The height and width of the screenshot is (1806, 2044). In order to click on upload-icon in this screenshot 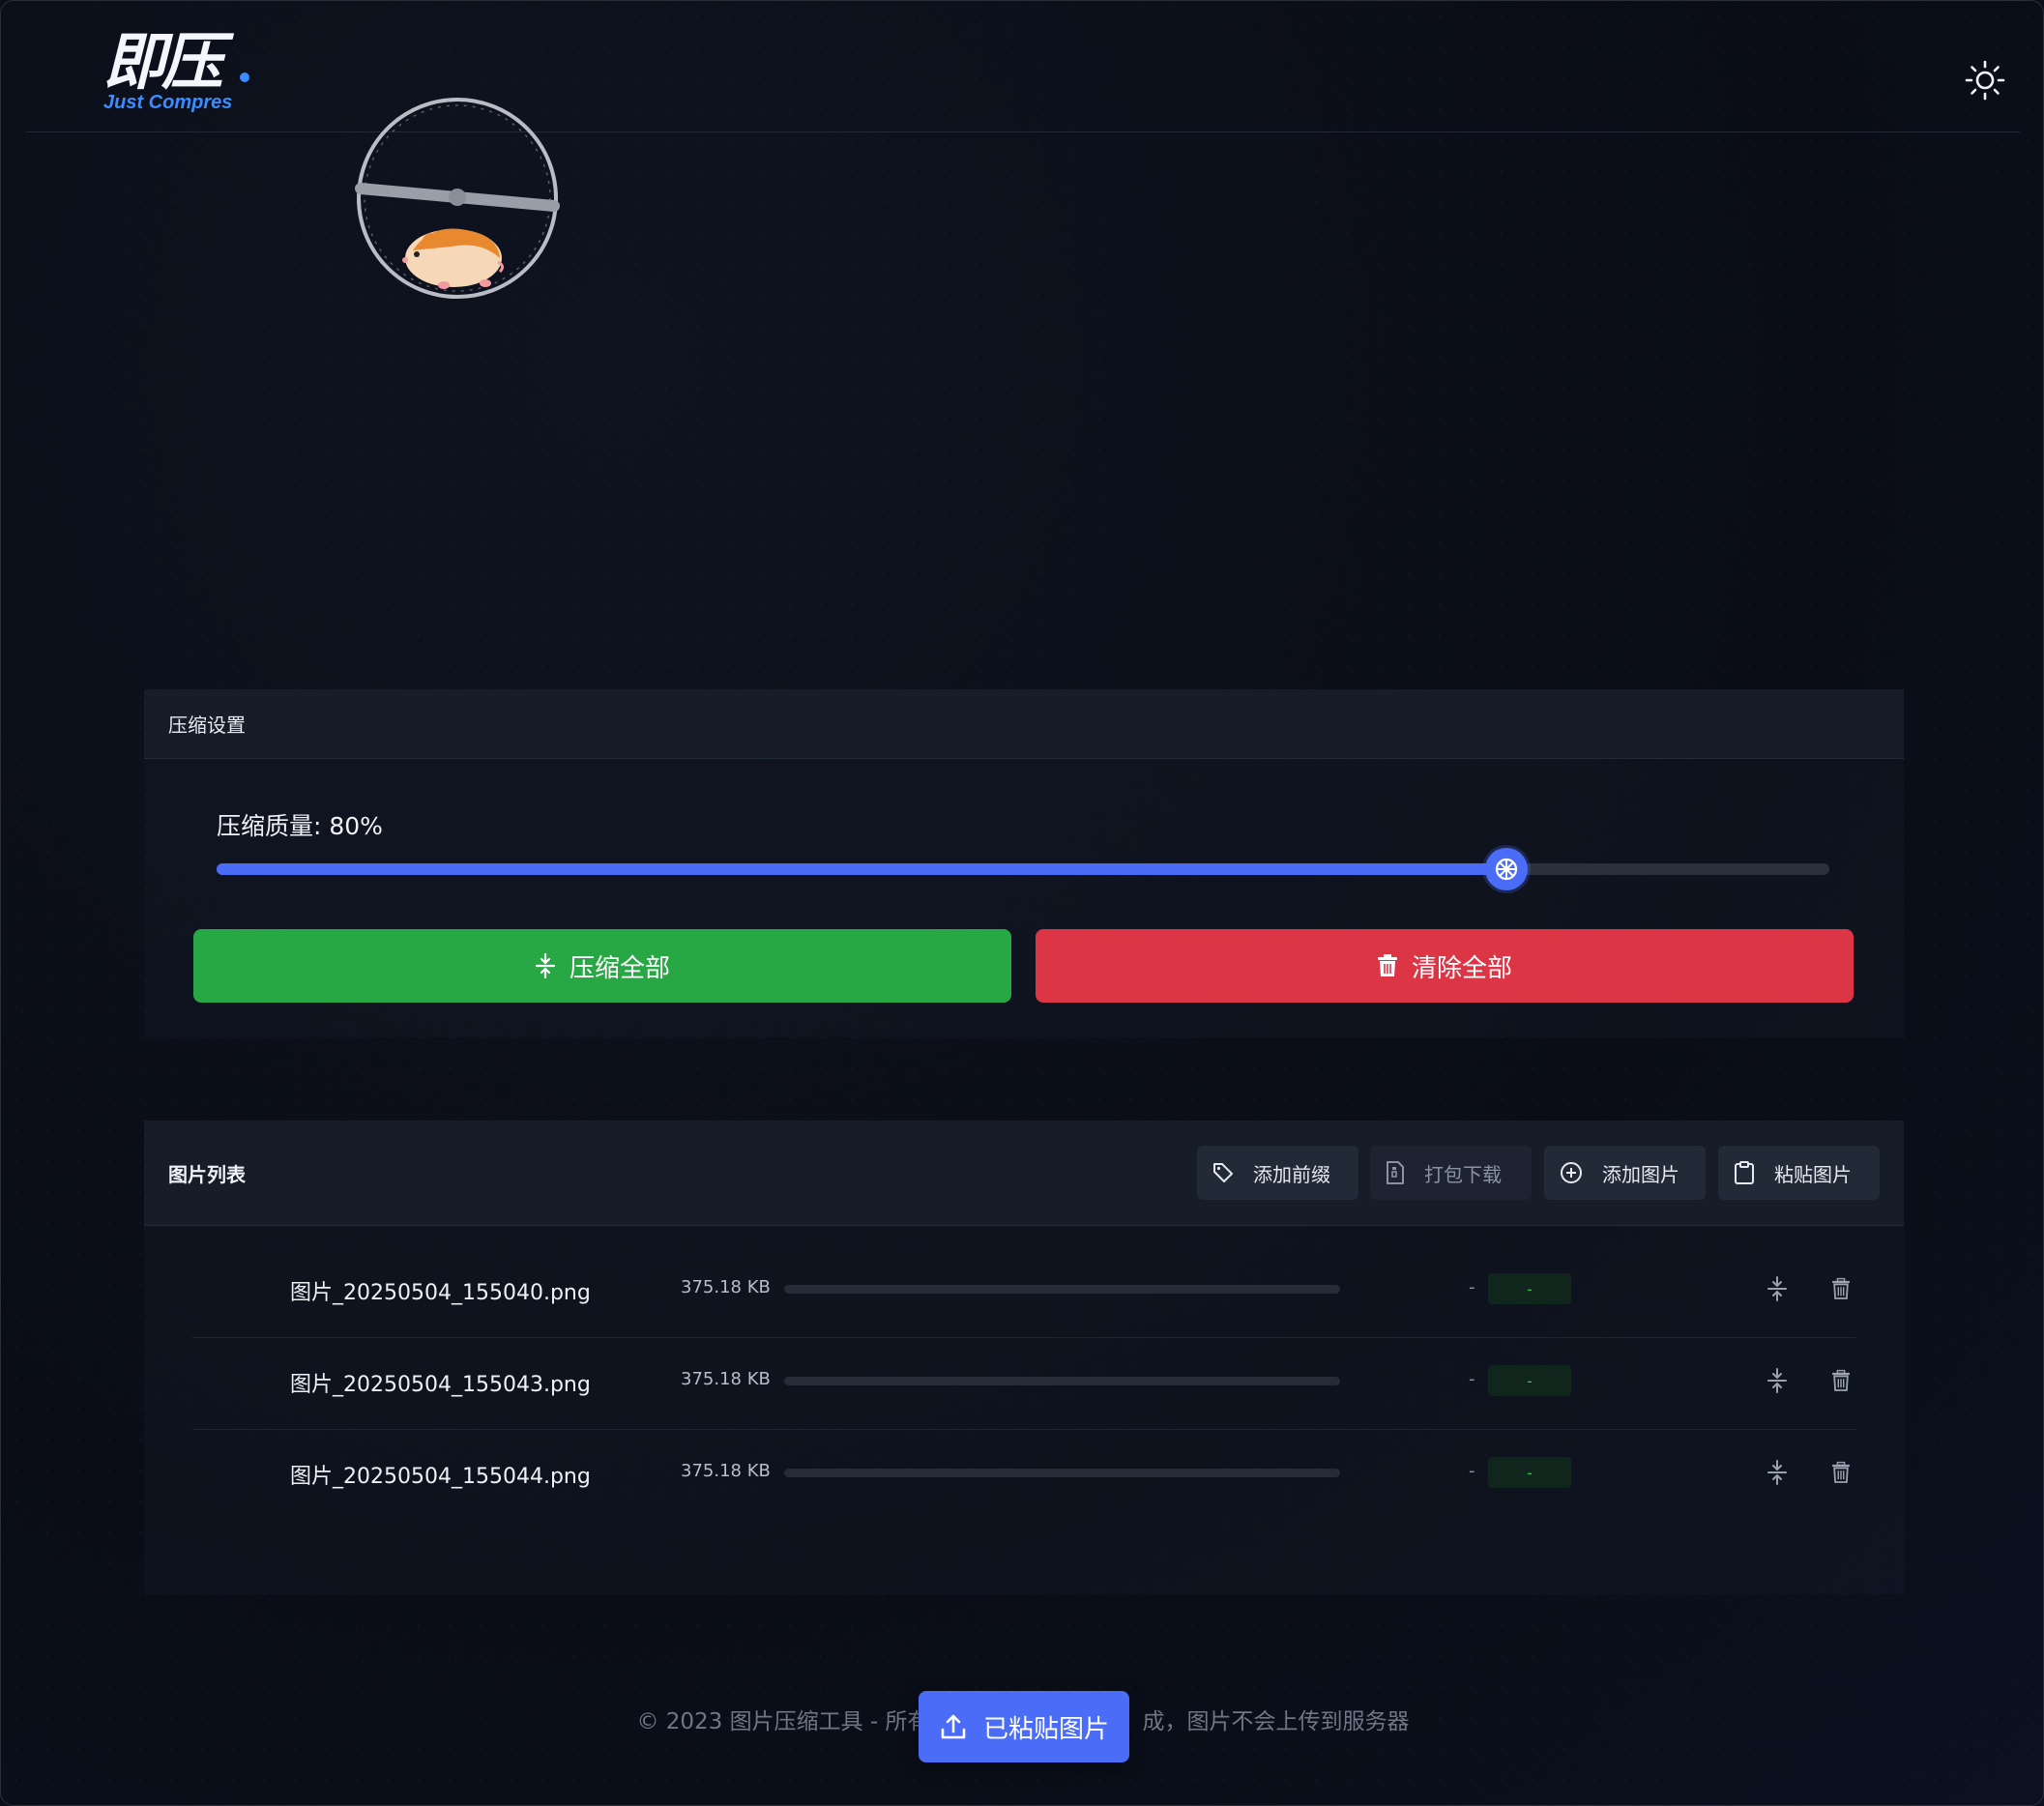, I will do `click(953, 1726)`.